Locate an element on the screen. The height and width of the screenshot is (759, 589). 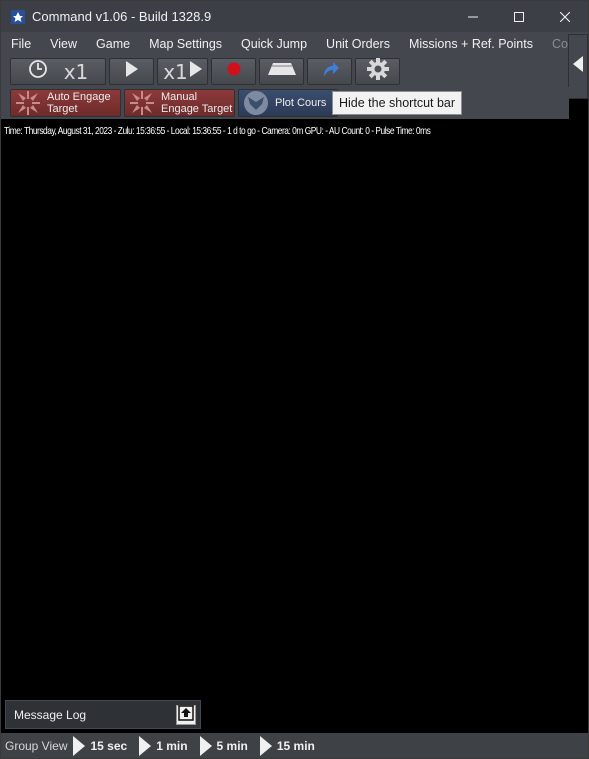
minimize-icon is located at coordinates (473, 16).